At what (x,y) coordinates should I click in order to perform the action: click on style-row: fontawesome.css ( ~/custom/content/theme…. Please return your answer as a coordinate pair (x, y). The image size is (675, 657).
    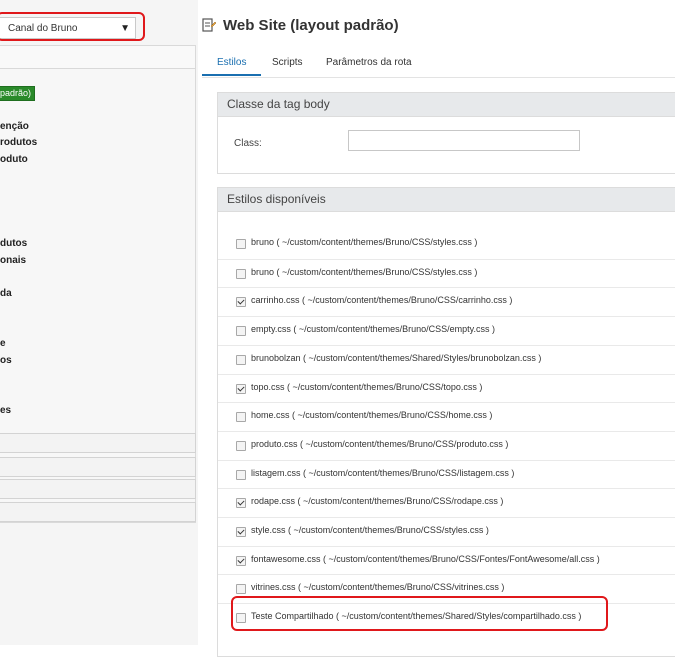
    Looking at the image, I should click on (446, 559).